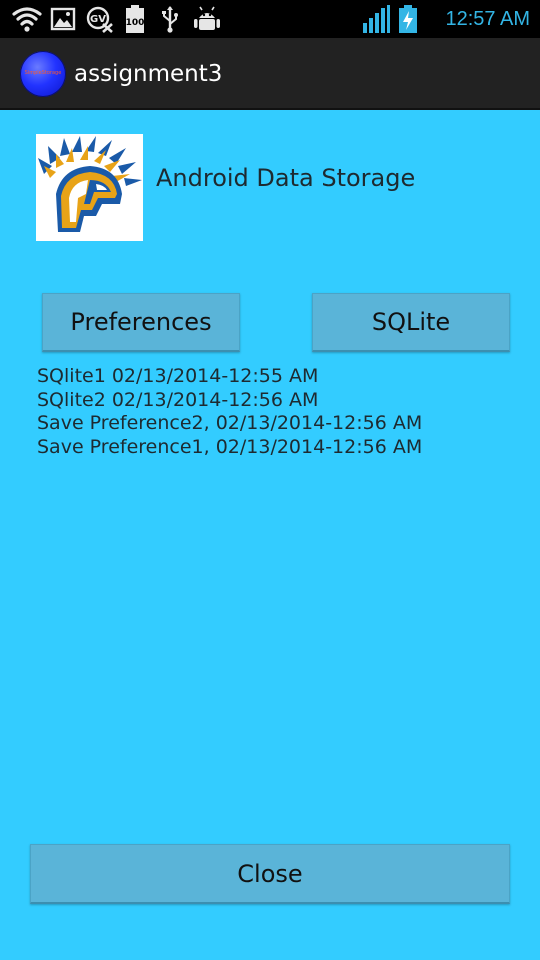 The height and width of the screenshot is (960, 540). I want to click on google-voice-icon: GV, so click(99, 19).